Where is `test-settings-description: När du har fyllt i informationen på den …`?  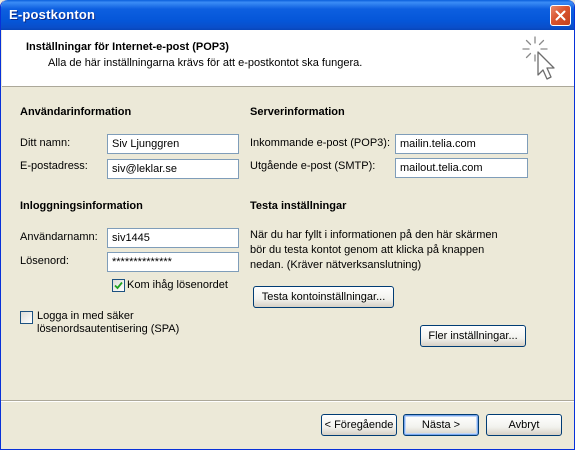
test-settings-description: När du har fyllt i informationen på den … is located at coordinates (374, 250).